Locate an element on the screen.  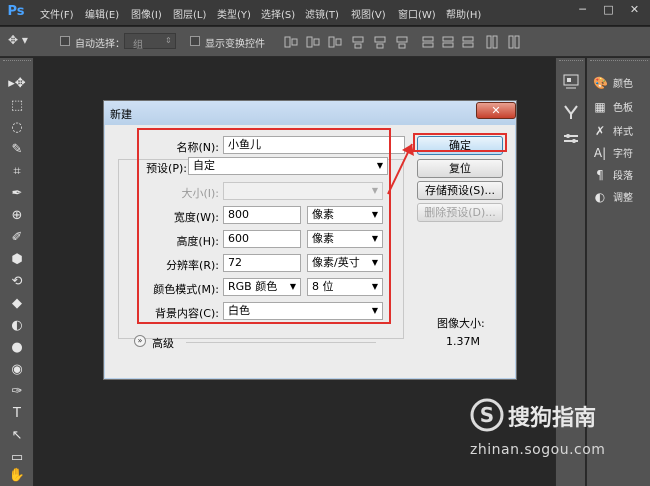
sogou-logo-icon: S is located at coordinates (487, 415).